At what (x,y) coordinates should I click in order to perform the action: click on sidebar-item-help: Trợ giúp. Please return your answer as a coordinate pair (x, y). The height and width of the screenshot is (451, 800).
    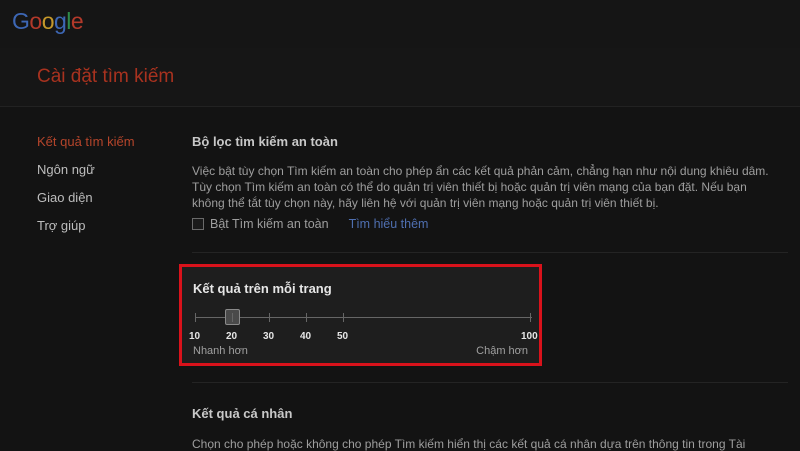
    Looking at the image, I should click on (102, 232).